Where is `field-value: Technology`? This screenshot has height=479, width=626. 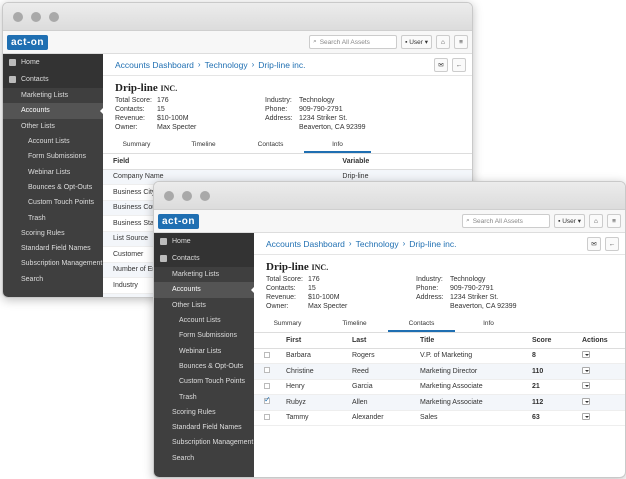 field-value: Technology is located at coordinates (468, 279).